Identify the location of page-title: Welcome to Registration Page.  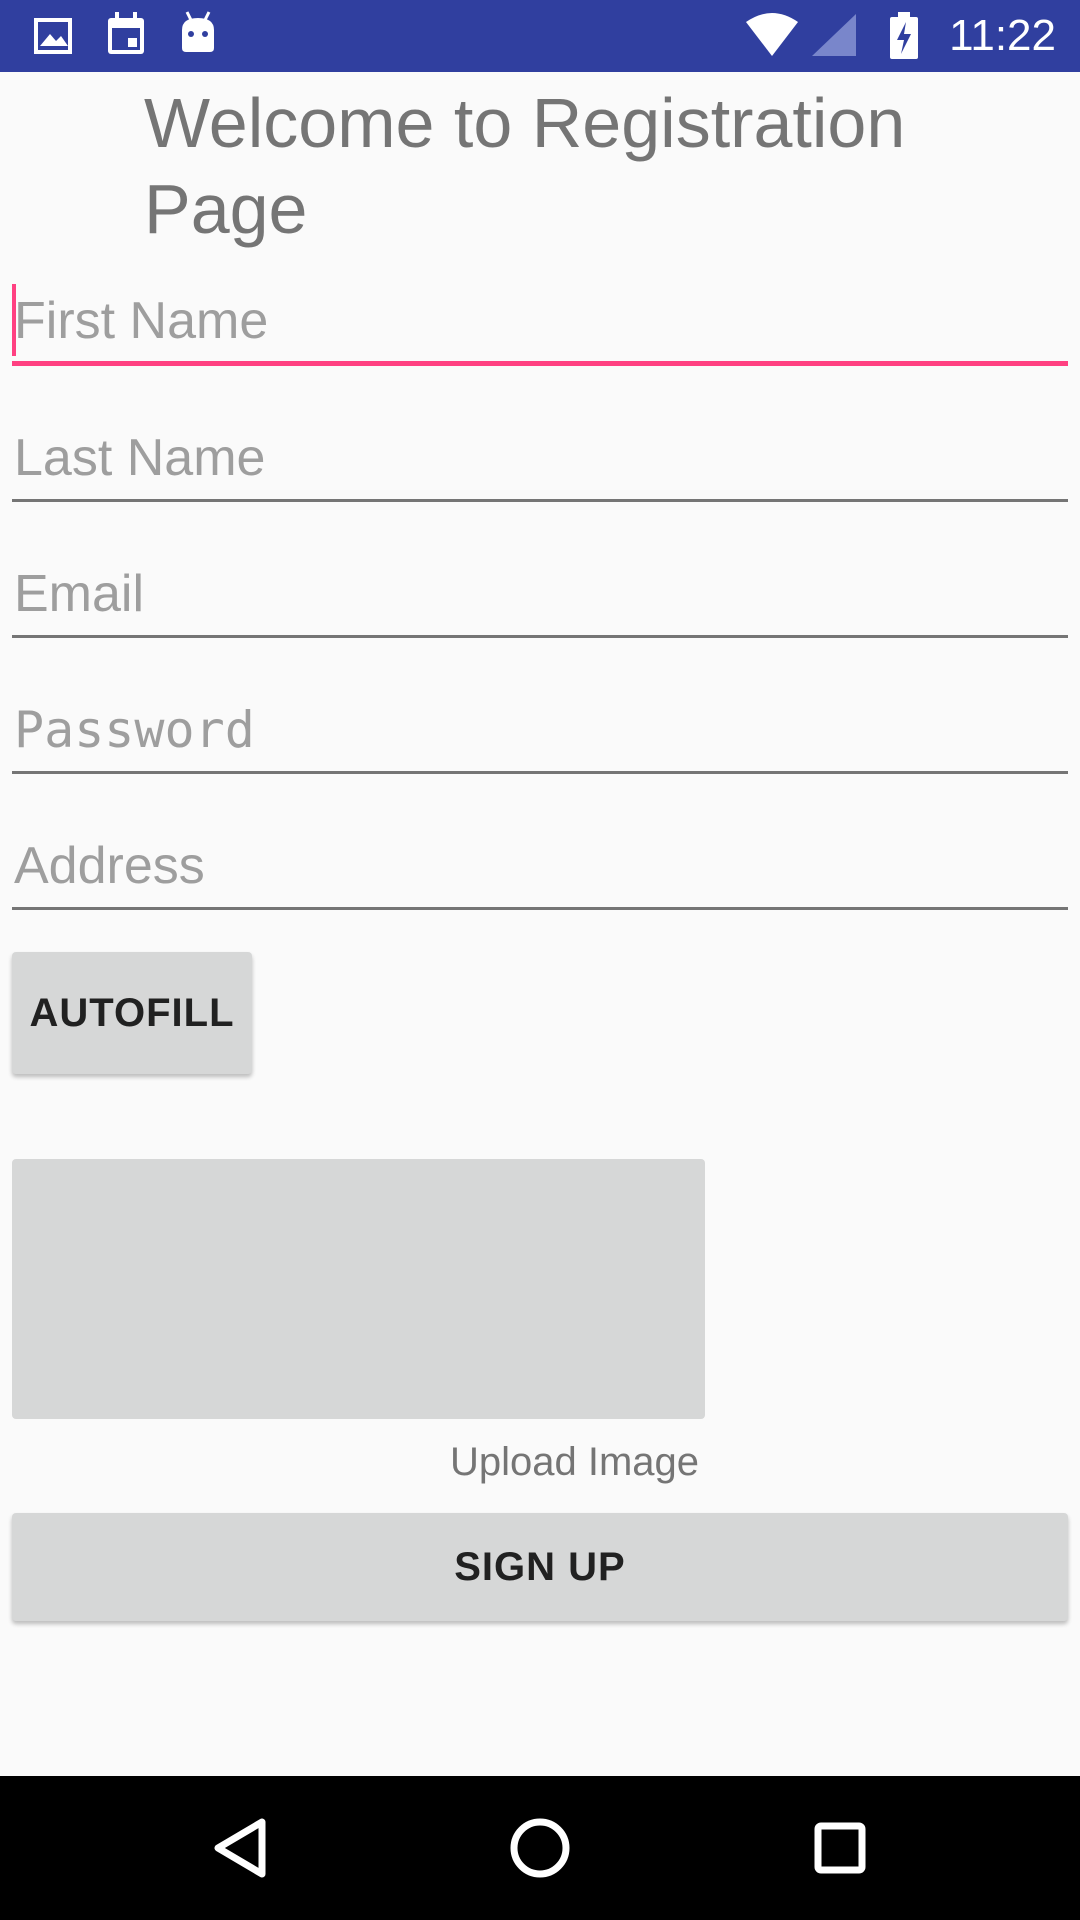
(525, 166).